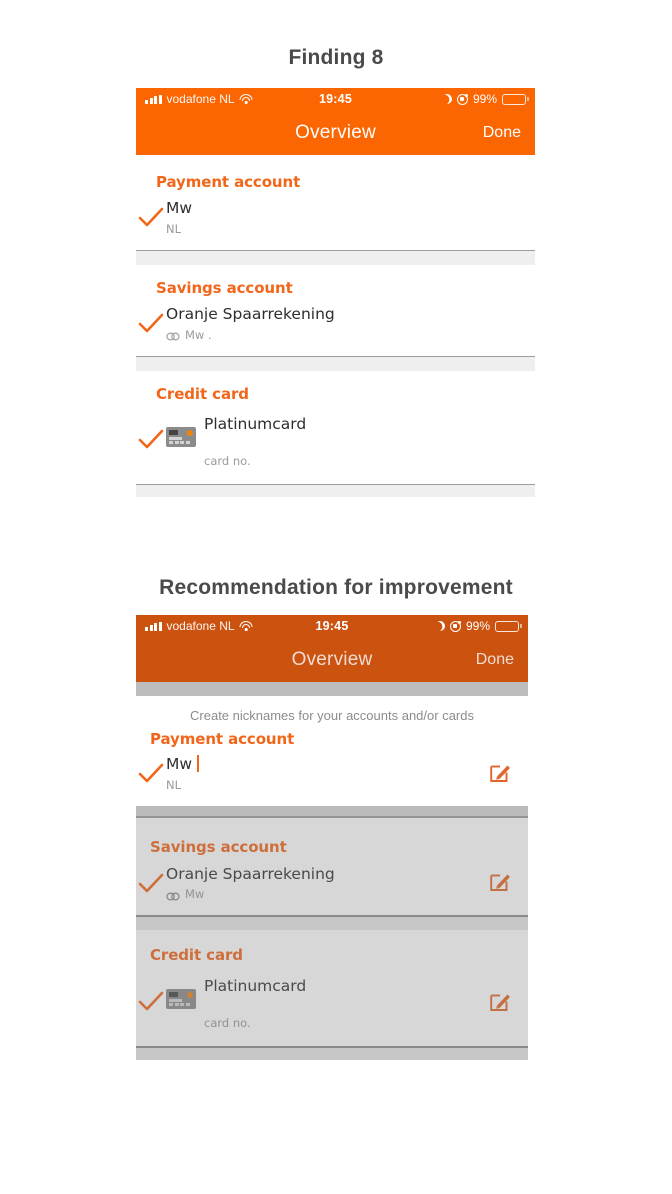 The height and width of the screenshot is (1194, 672). What do you see at coordinates (327, 883) in the screenshot?
I see `account-details-savings: Oranje Spaarrekening Mw` at bounding box center [327, 883].